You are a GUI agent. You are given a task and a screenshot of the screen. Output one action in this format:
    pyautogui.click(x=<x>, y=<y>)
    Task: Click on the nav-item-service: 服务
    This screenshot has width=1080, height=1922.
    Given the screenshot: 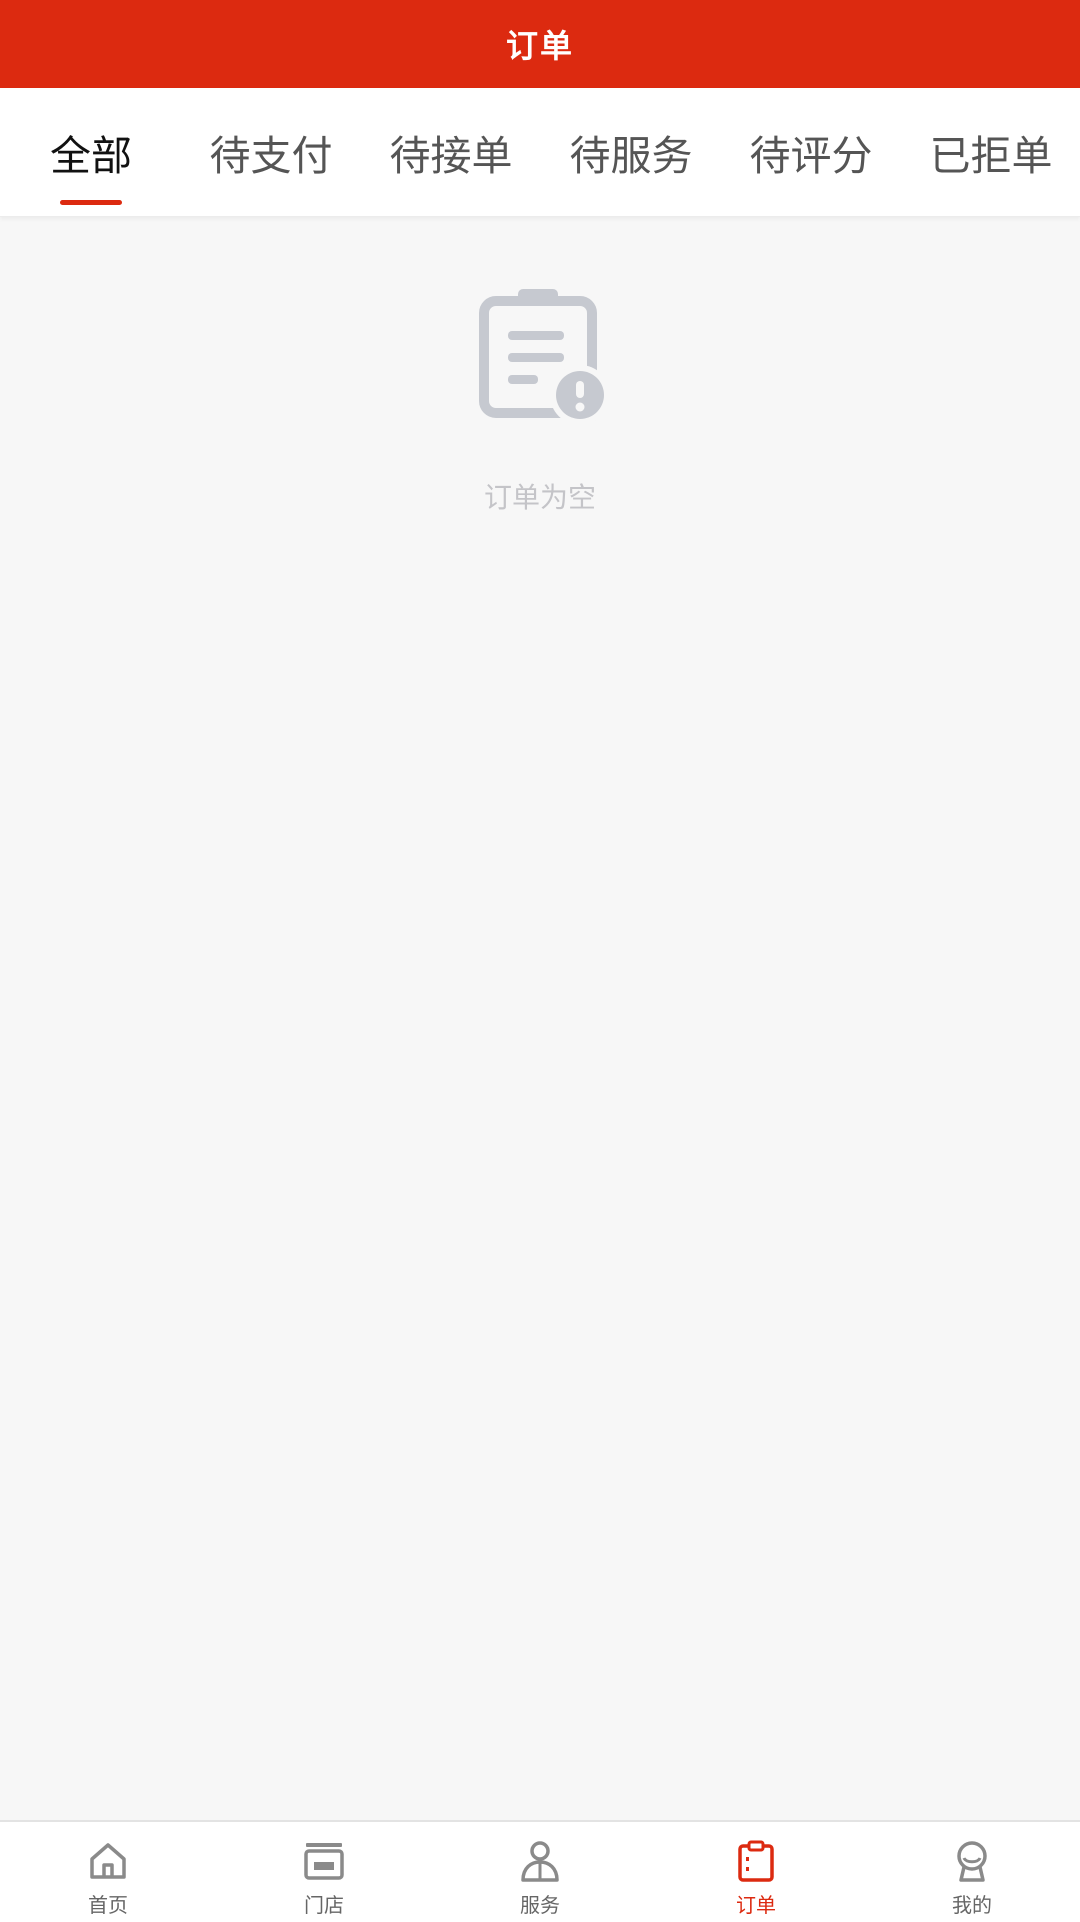 What is the action you would take?
    pyautogui.click(x=540, y=1872)
    